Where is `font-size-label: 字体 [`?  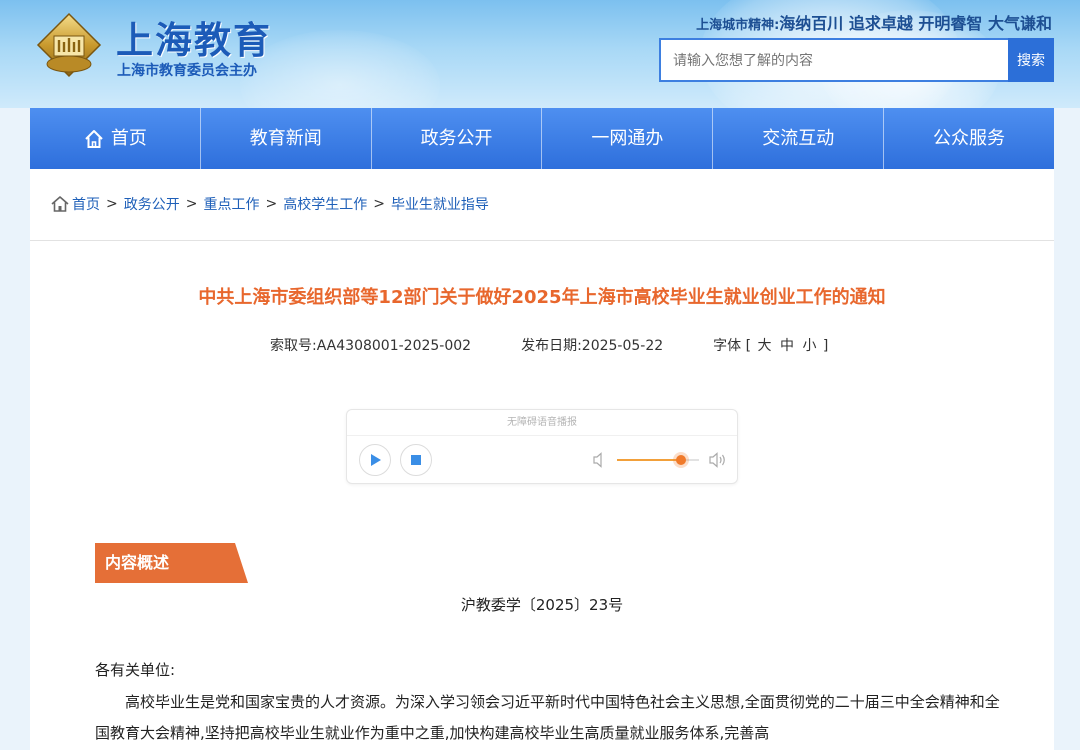
font-size-label: 字体 [ is located at coordinates (732, 346).